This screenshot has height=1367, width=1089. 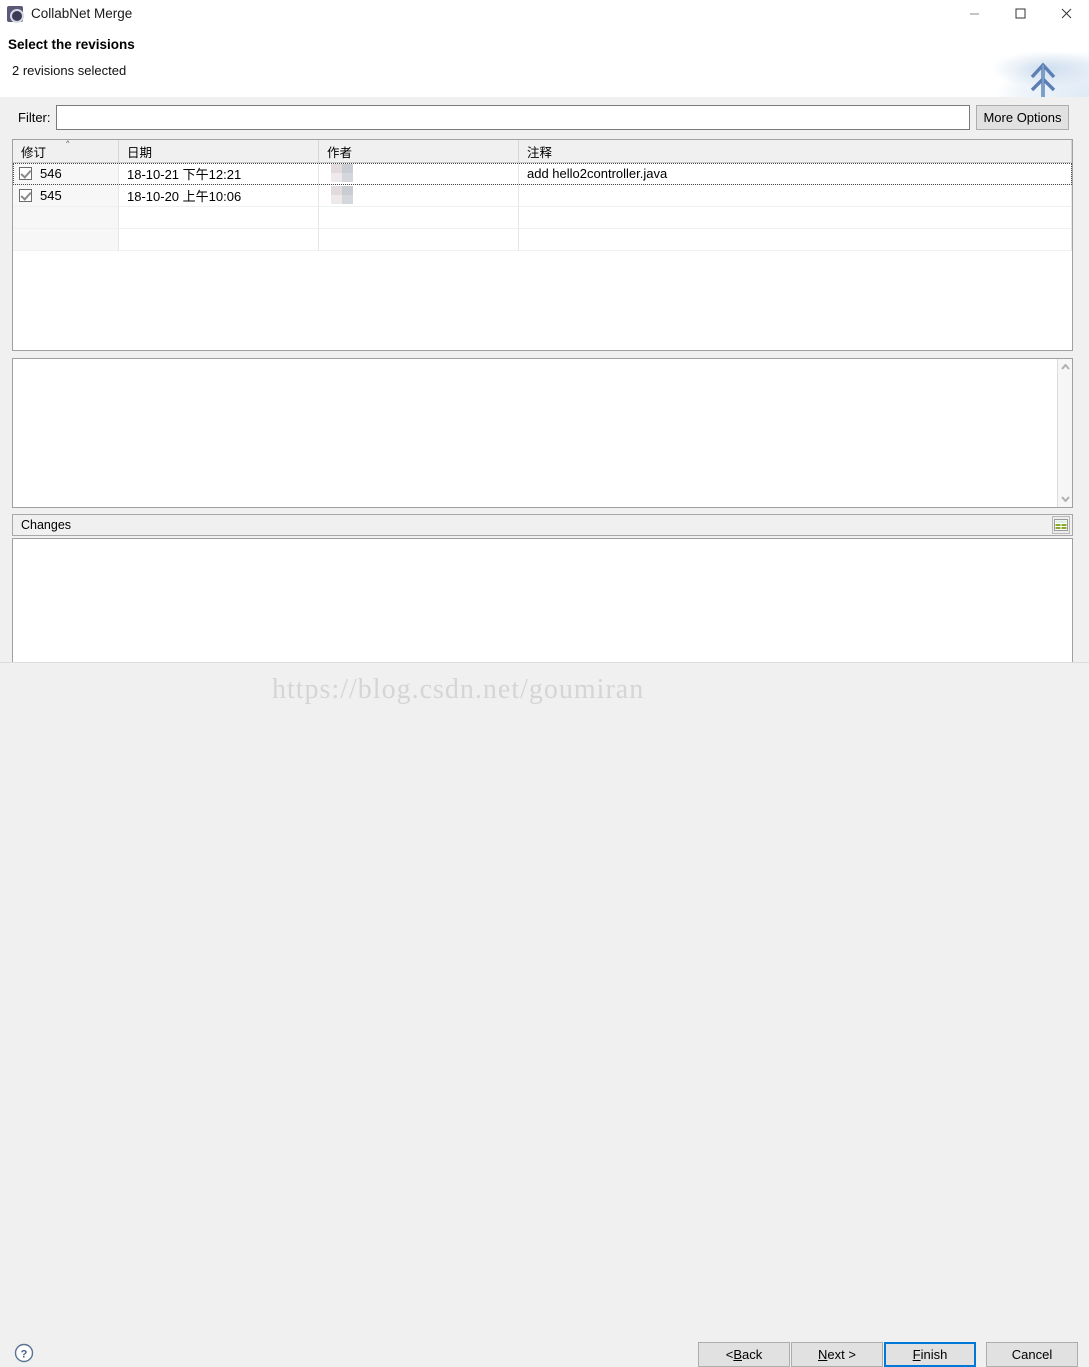 What do you see at coordinates (1043, 77) in the screenshot?
I see `merge-arrow-icon` at bounding box center [1043, 77].